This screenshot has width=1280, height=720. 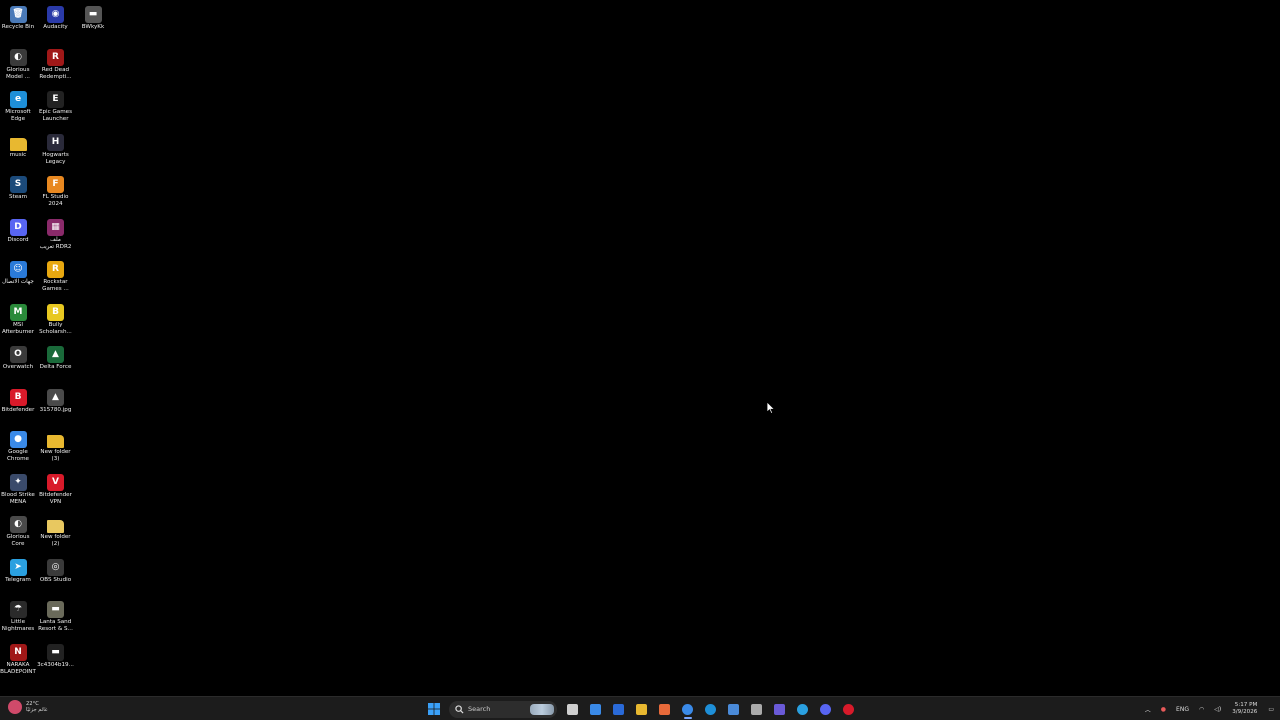 I want to click on steam-icon: S, so click(x=18, y=184).